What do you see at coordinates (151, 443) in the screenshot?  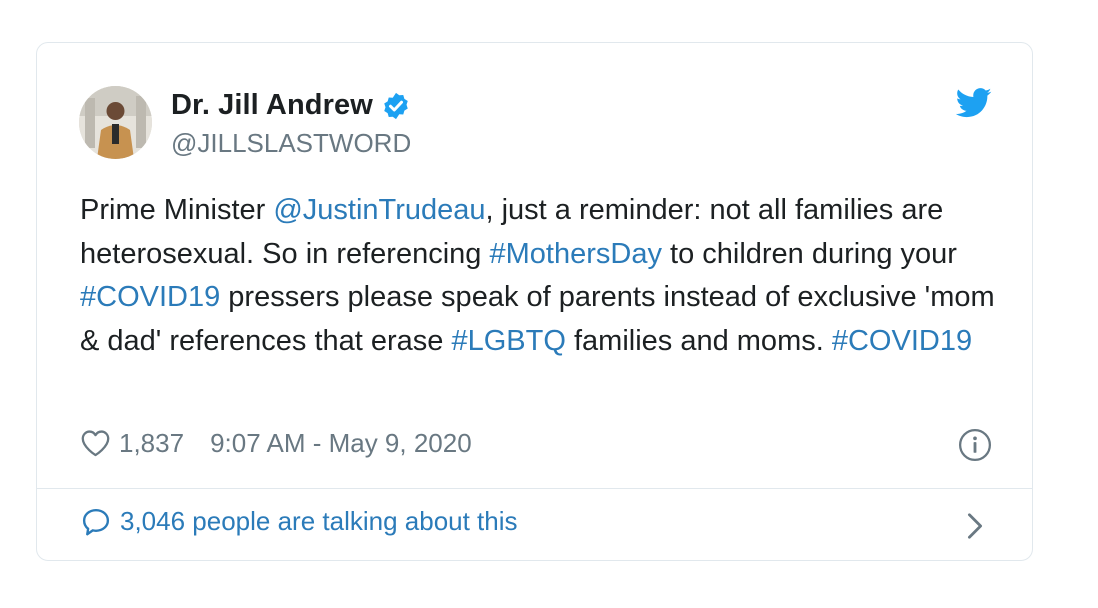 I see `like-count: 1,837` at bounding box center [151, 443].